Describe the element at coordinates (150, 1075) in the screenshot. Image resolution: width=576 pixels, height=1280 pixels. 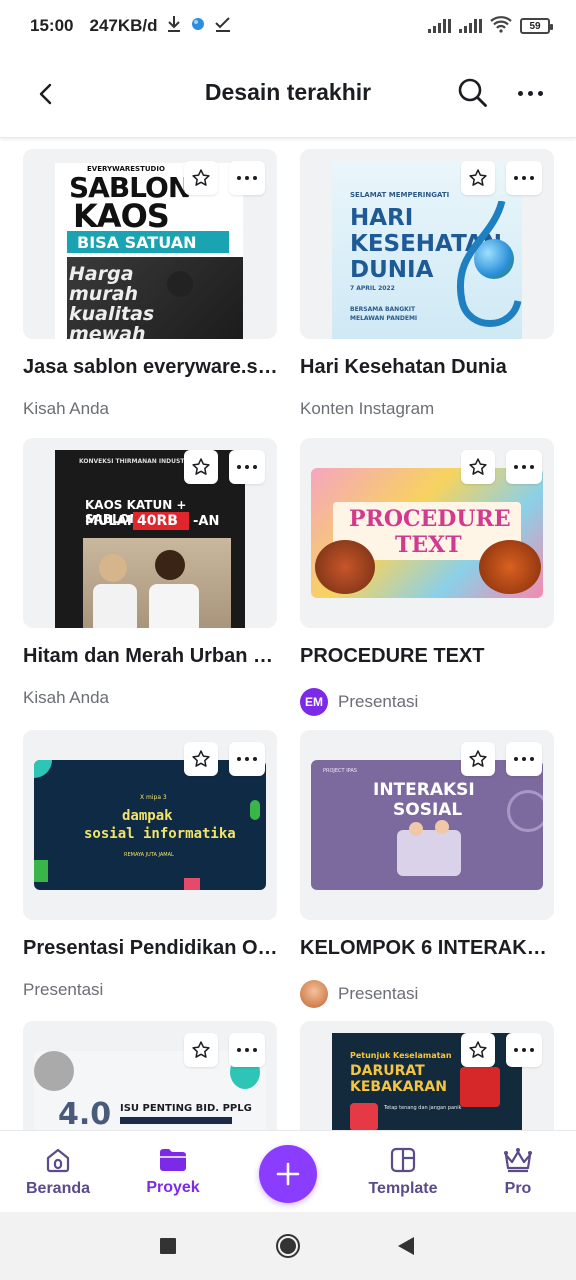
I see `design-thumbnail: 4.0 ISU PENTING BID. PPLG` at that location.